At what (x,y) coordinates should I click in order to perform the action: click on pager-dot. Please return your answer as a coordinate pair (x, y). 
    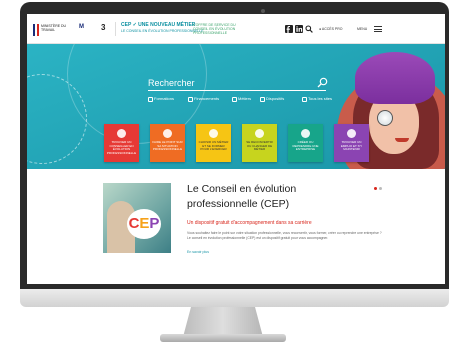
    Looking at the image, I should click on (380, 188).